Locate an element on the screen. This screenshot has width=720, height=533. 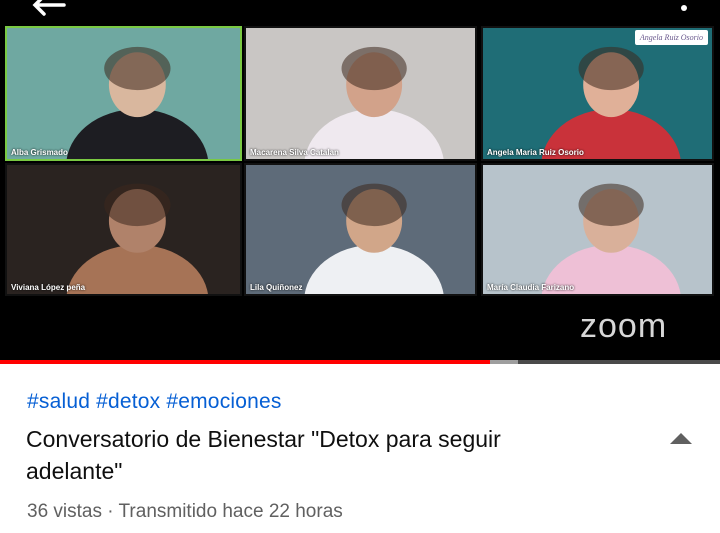
zoom-logo: zoom is located at coordinates (624, 326).